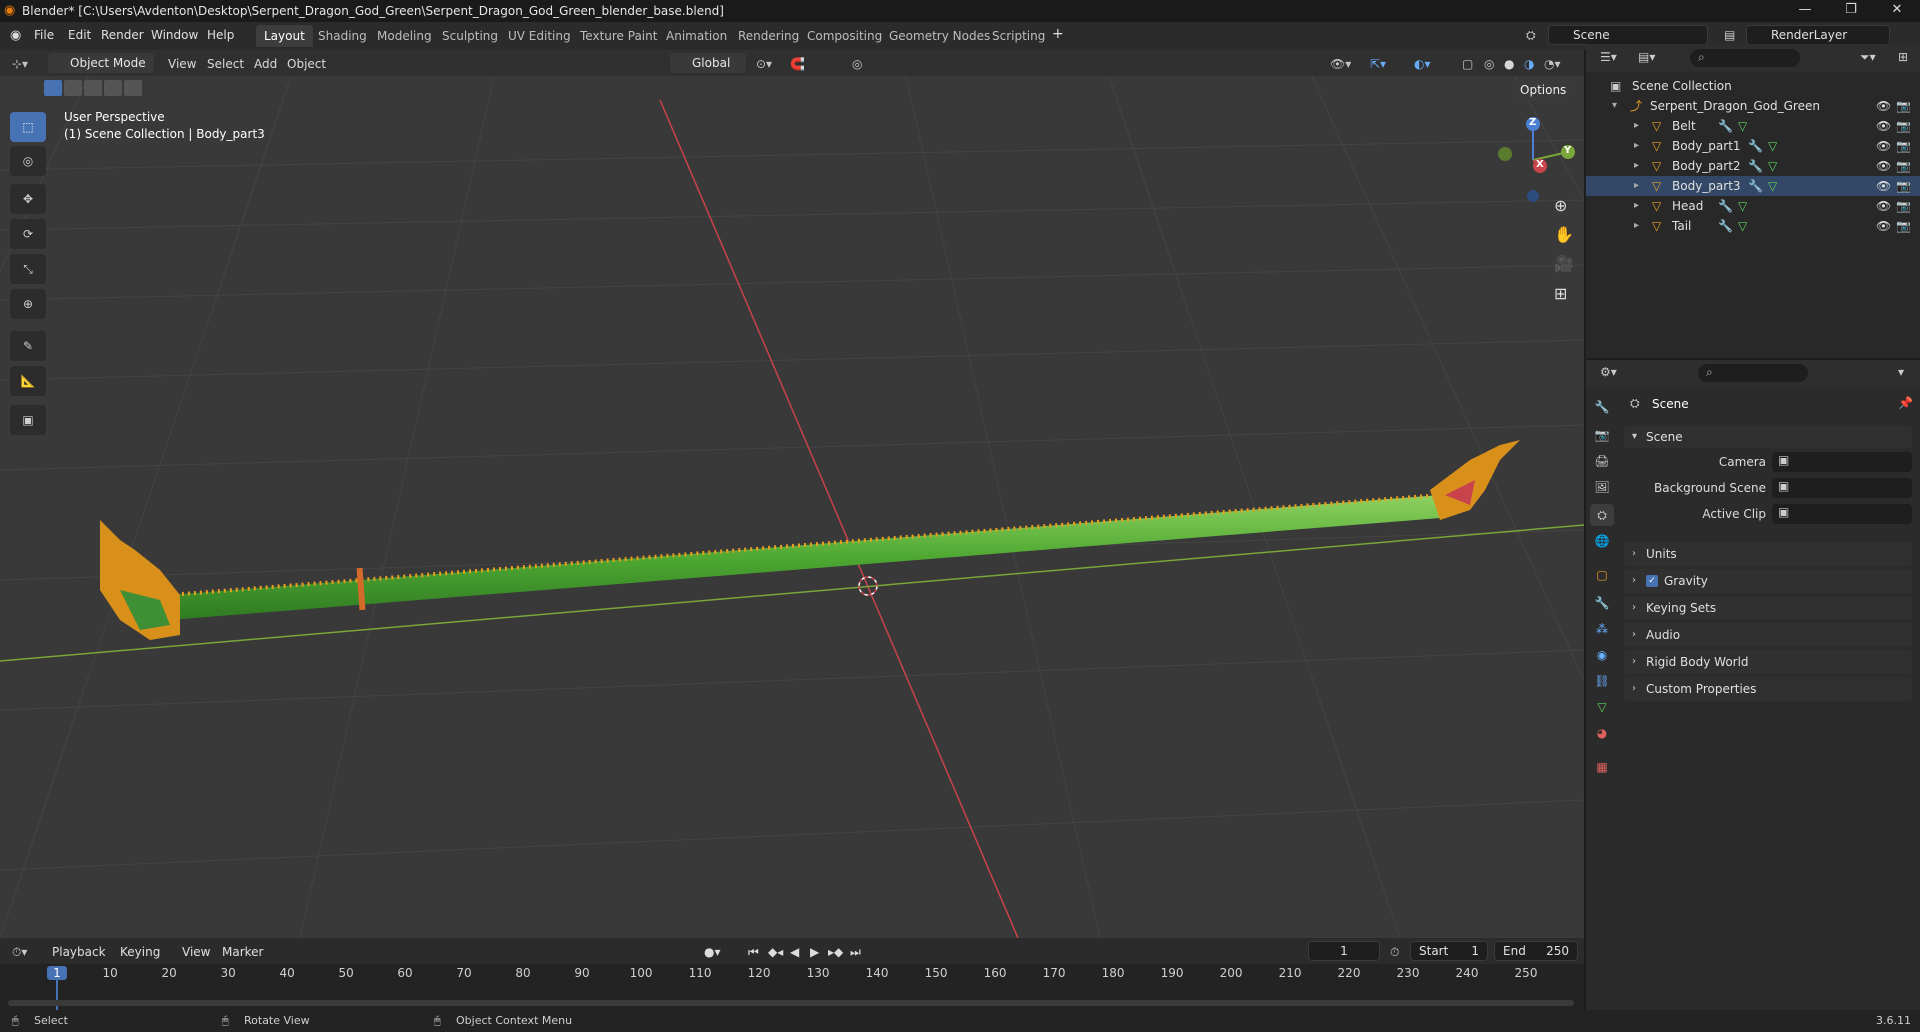  Describe the element at coordinates (113, 88) in the screenshot. I see `select-invert-icon` at that location.